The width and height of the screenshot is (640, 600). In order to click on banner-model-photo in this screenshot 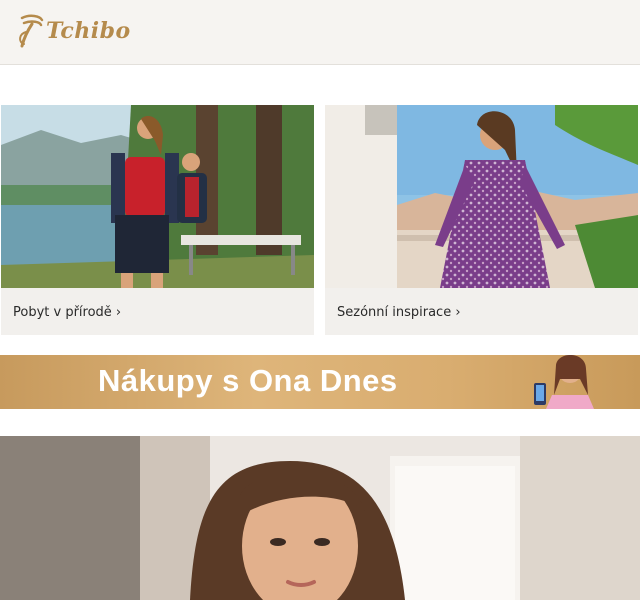, I will do `click(564, 382)`.